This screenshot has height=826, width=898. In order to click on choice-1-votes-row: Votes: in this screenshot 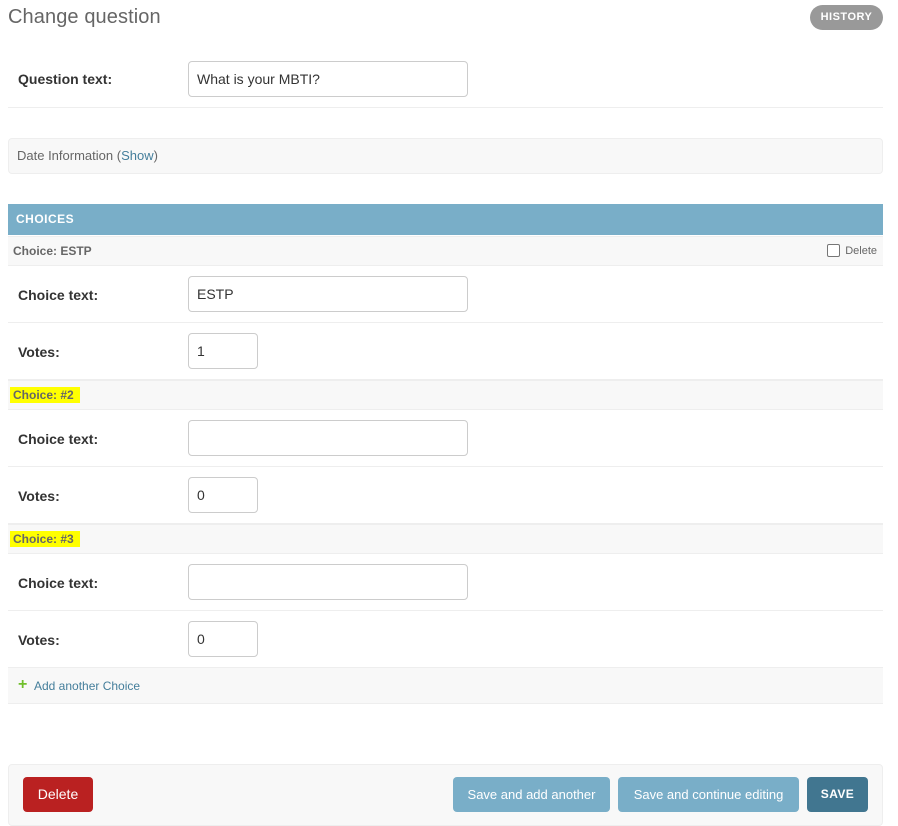, I will do `click(445, 351)`.